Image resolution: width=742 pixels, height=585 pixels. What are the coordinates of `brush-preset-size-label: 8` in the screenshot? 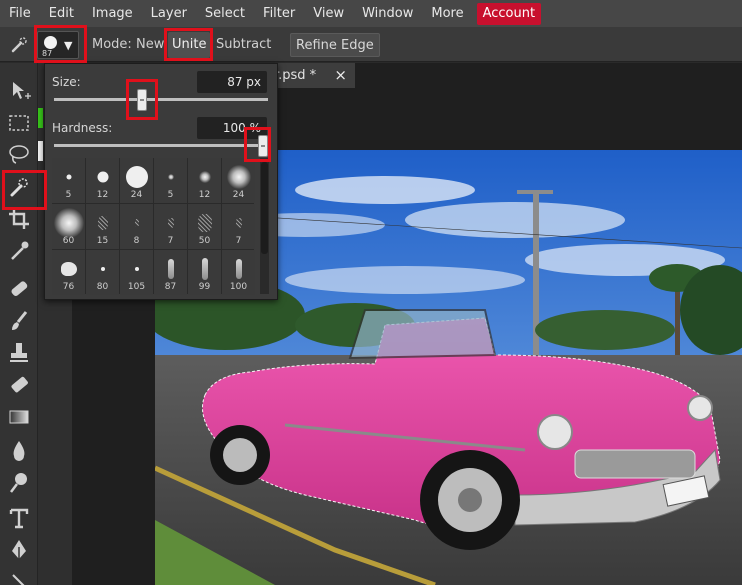 It's located at (136, 241).